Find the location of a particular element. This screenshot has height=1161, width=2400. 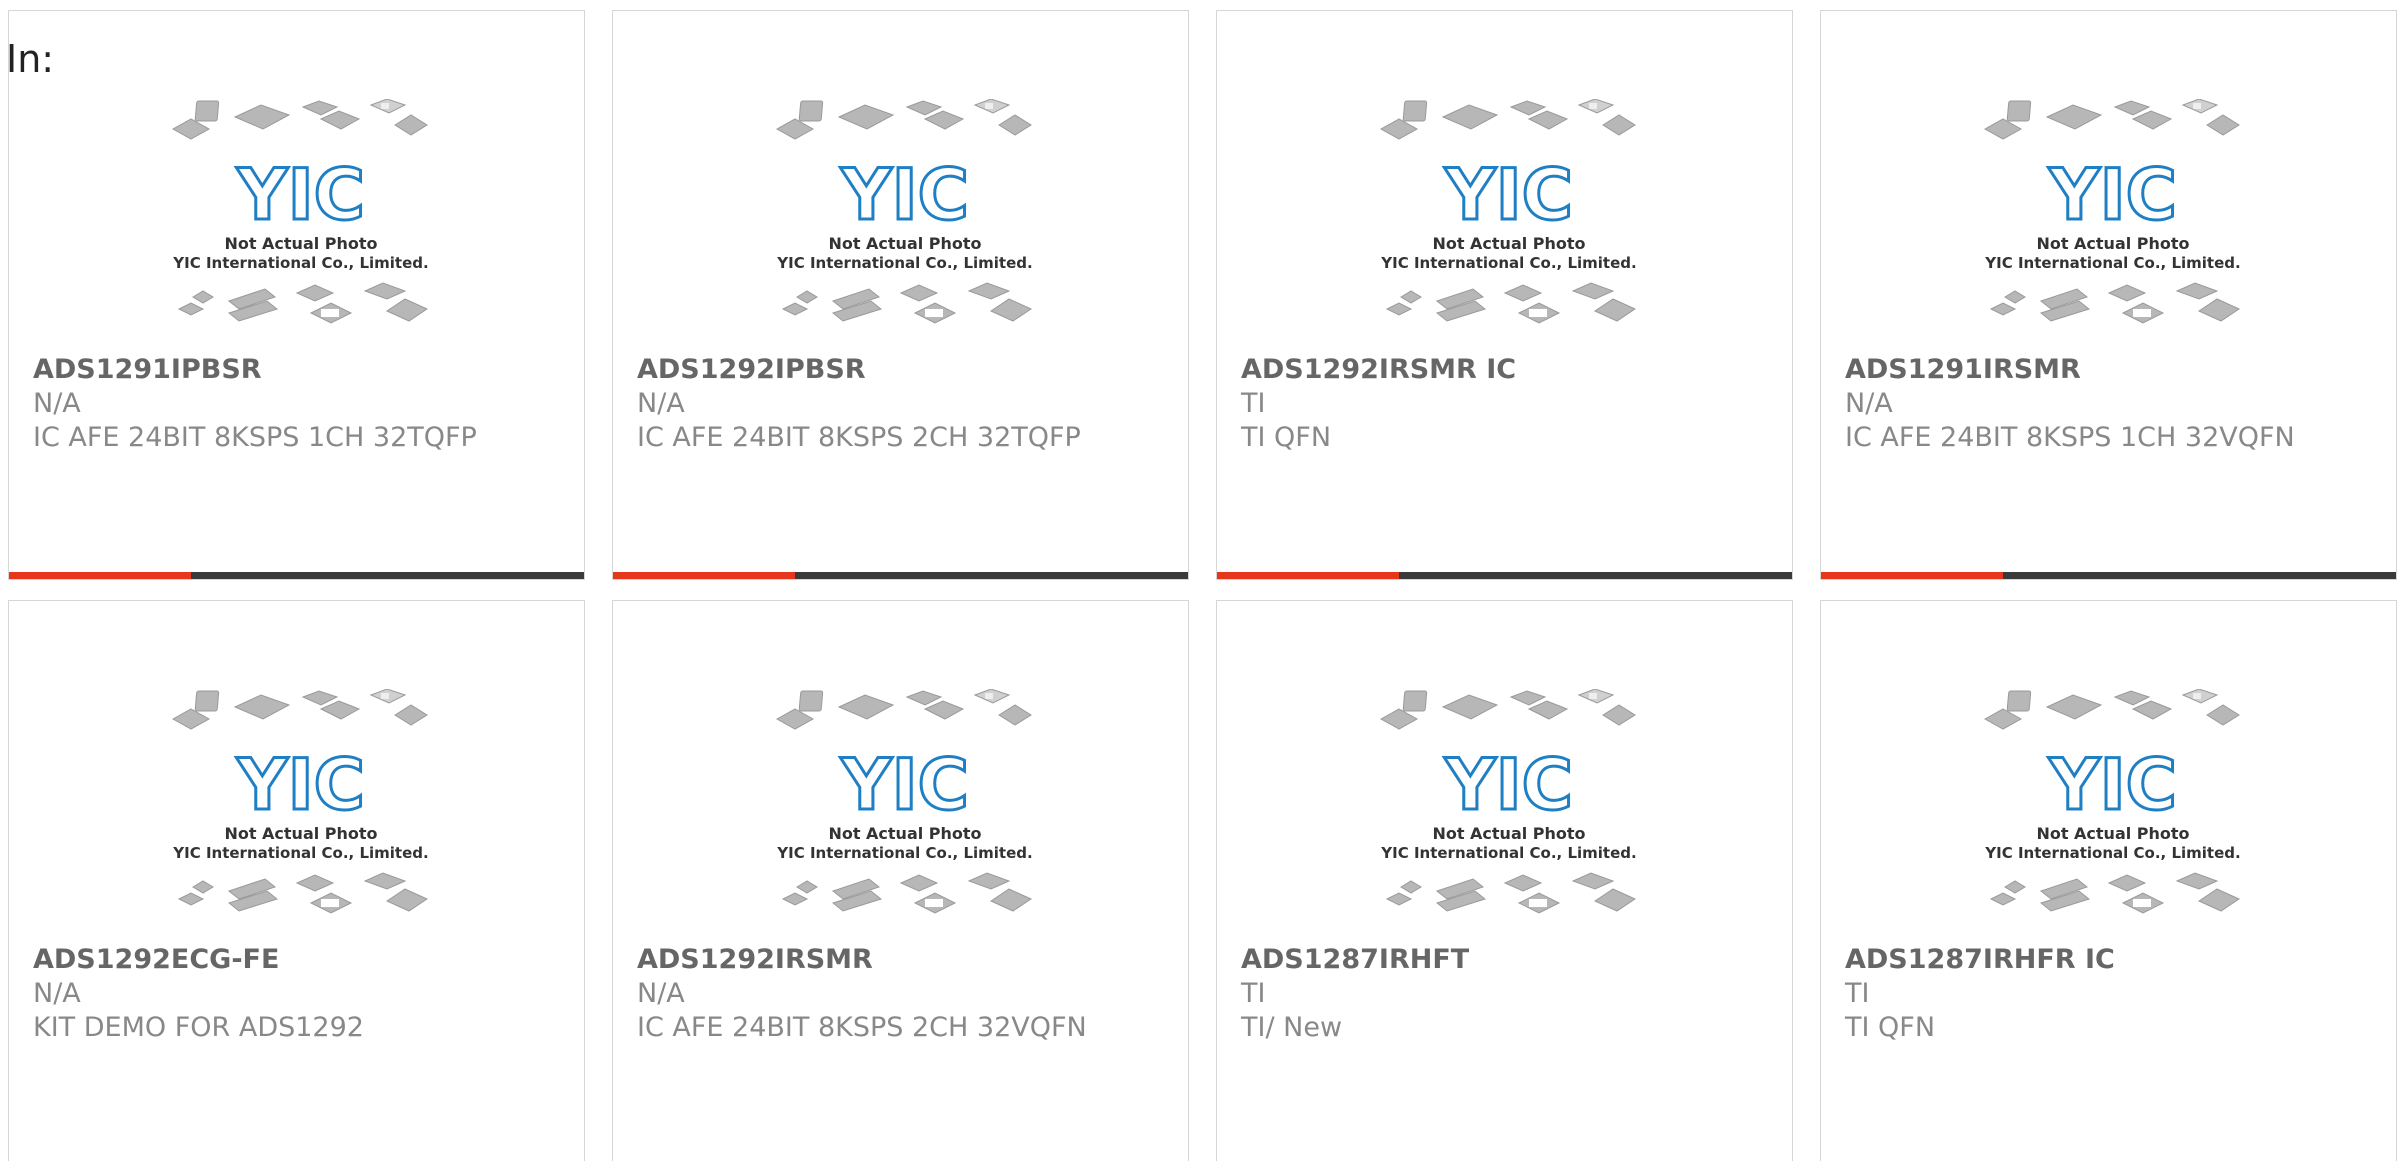

description: IC AFE 24BIT 8KSPS 1CH 32TQFP is located at coordinates (255, 437).